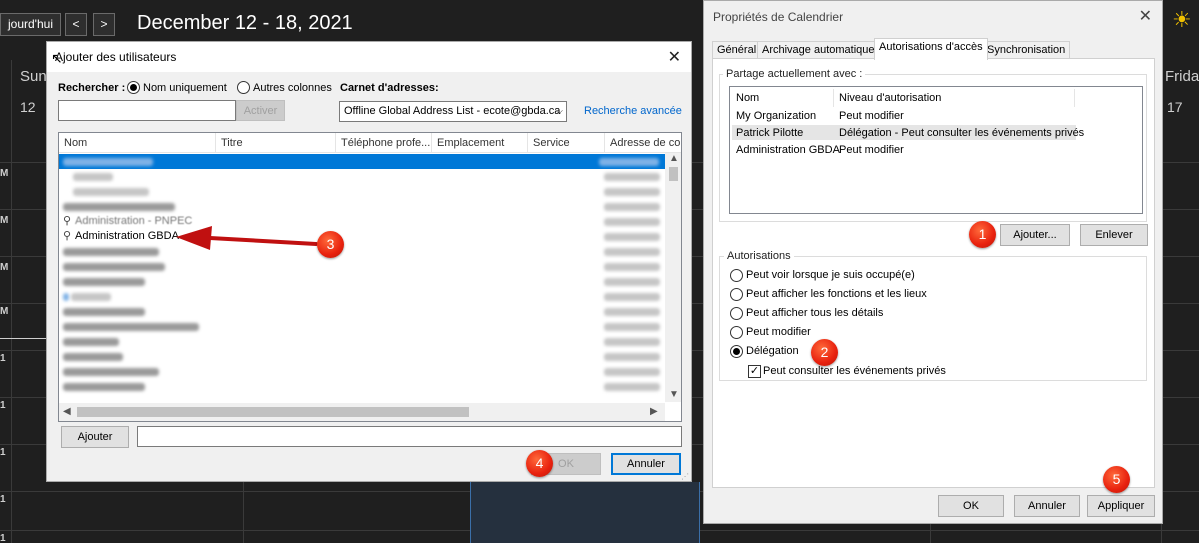  I want to click on scroll-down-icon: ▼, so click(674, 394).